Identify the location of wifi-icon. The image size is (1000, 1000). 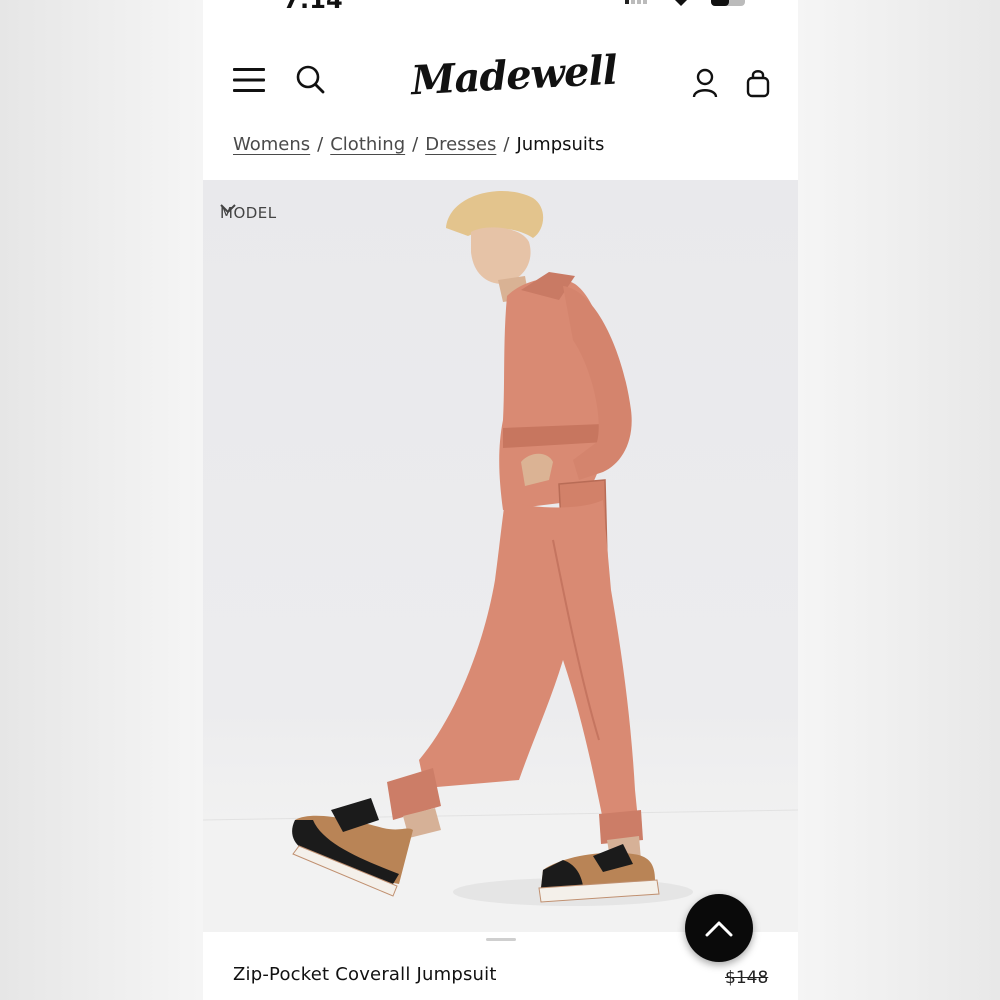
(681, 3).